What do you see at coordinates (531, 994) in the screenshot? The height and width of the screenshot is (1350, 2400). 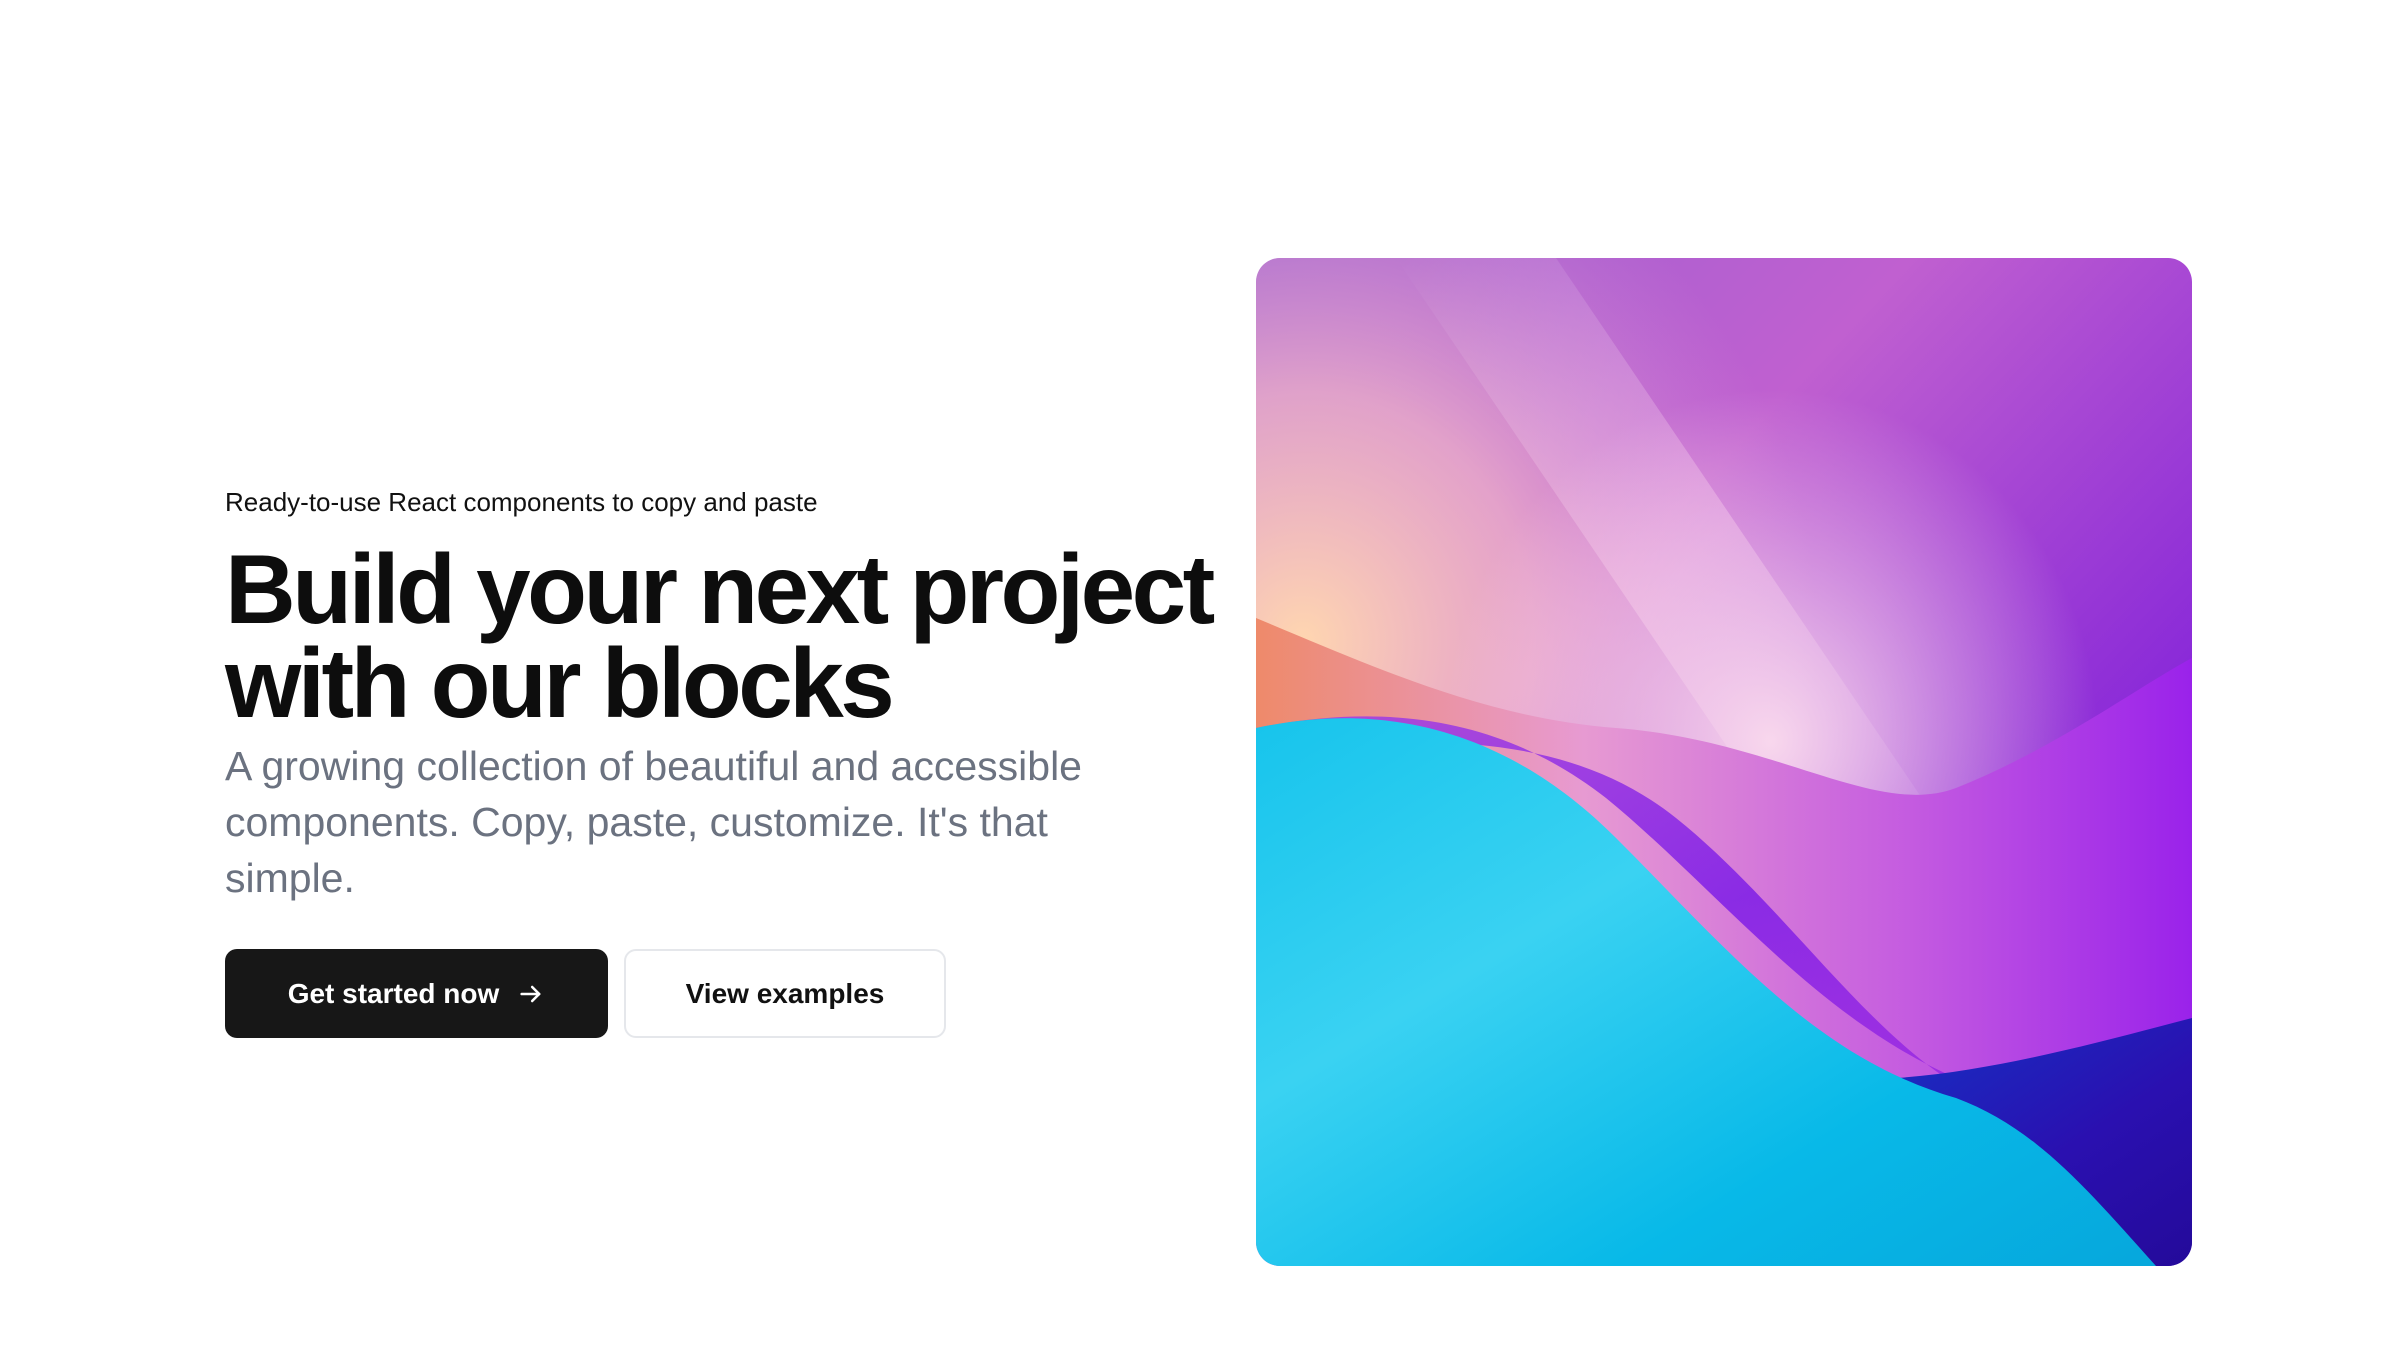 I see `arrow-right-icon` at bounding box center [531, 994].